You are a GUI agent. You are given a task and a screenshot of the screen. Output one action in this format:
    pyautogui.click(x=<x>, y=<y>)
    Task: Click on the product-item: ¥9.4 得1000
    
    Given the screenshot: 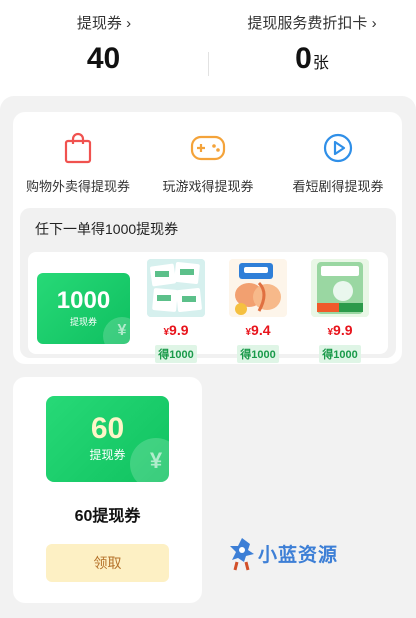 What is the action you would take?
    pyautogui.click(x=258, y=311)
    